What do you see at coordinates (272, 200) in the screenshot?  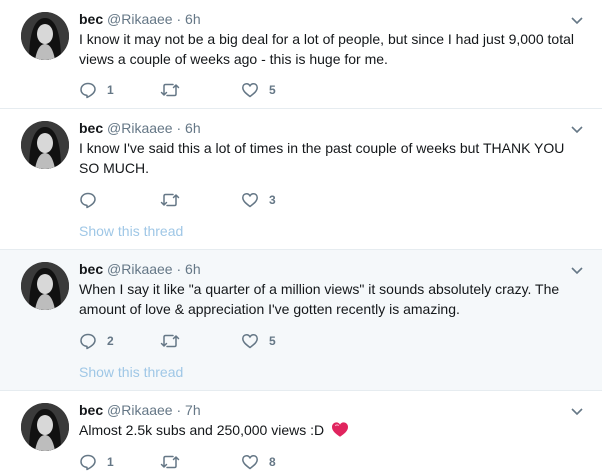 I see `like-count: 3` at bounding box center [272, 200].